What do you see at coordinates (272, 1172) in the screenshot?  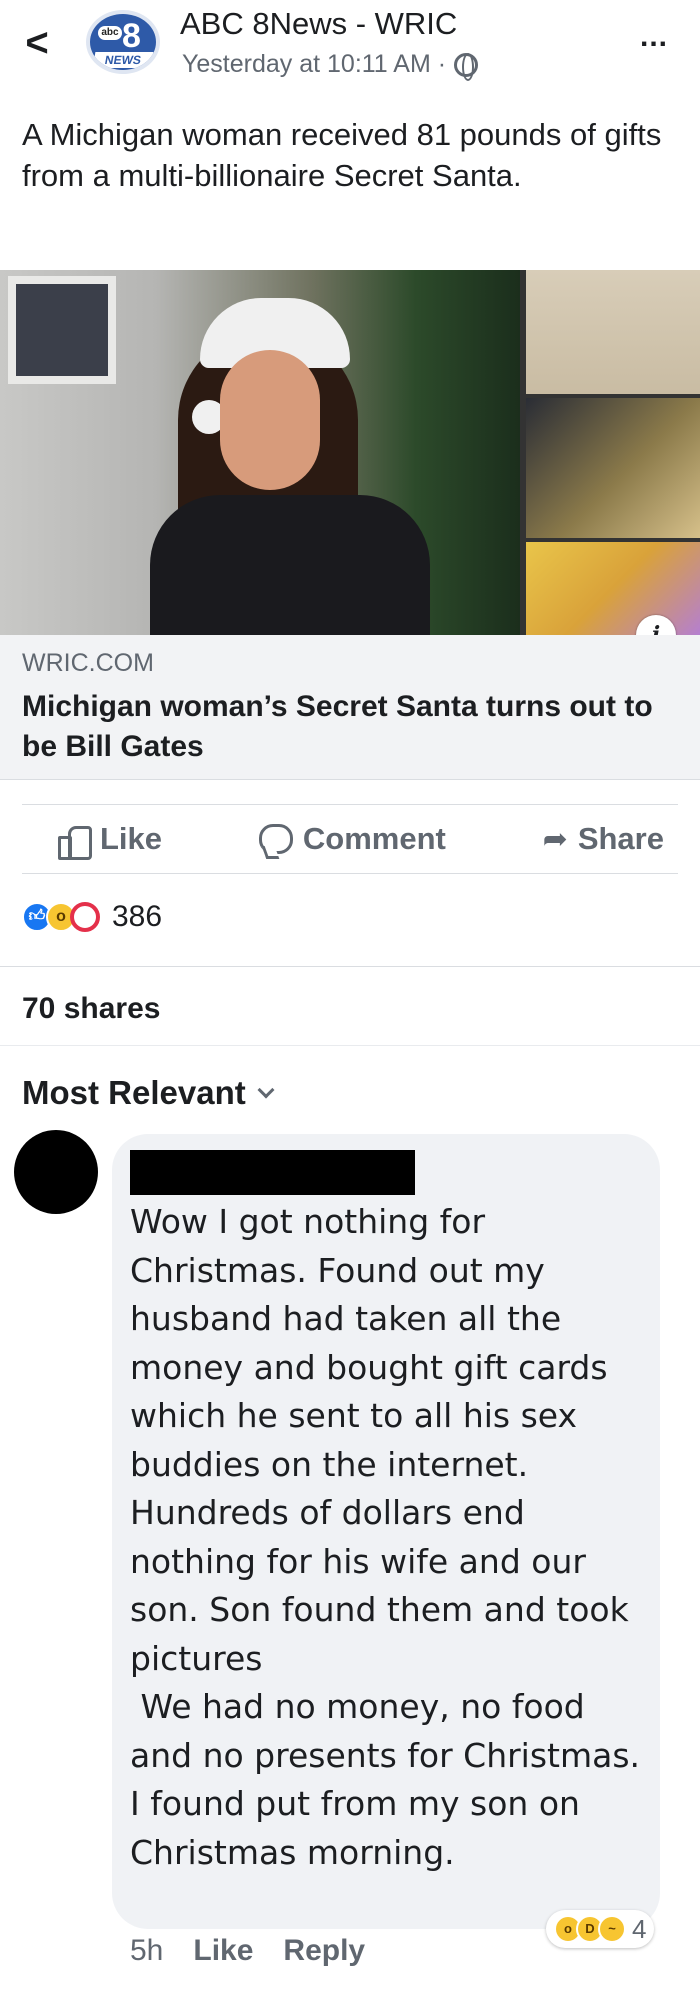 I see `redacted-commenter-name` at bounding box center [272, 1172].